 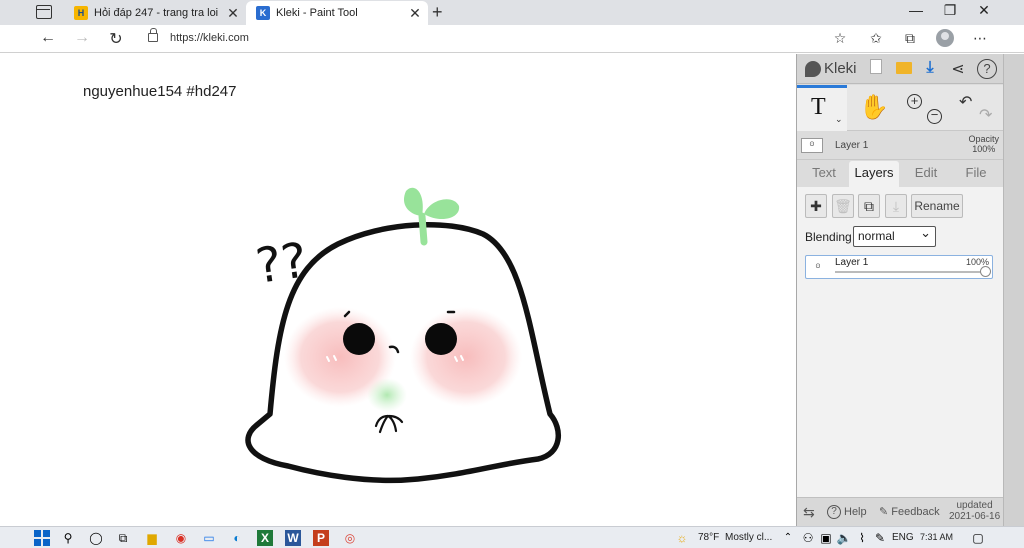 What do you see at coordinates (910, 38) in the screenshot?
I see `collections-icon: ⧉` at bounding box center [910, 38].